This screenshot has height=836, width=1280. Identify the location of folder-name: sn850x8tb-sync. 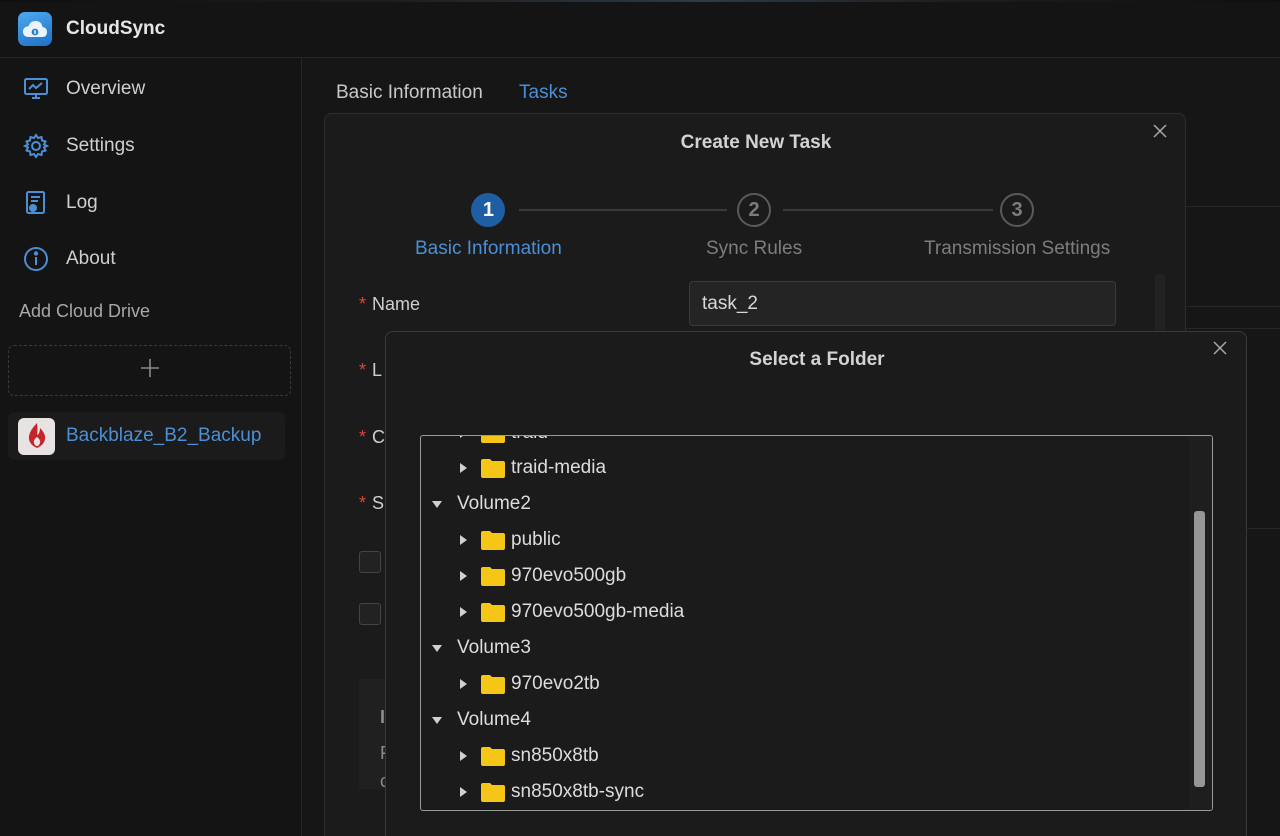
(578, 791).